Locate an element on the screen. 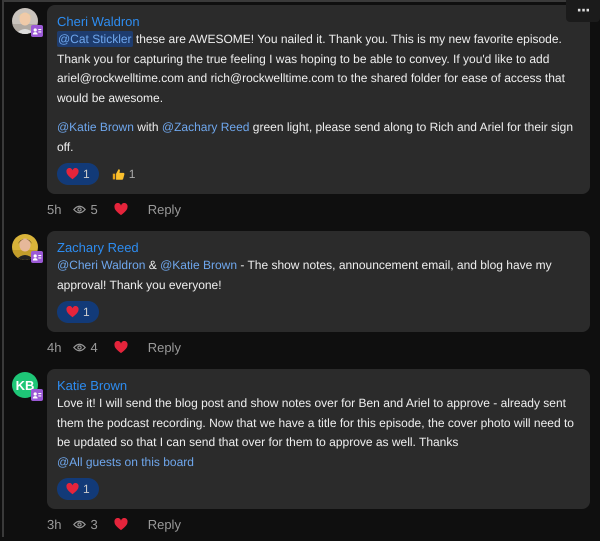 The height and width of the screenshot is (541, 600). comment-text: @Cat Stickler these are AWESOME! You nailed it. Thank you. This is my new favorite episode. Thank you for capturing the true feeling I was hoping to be able to convey. If you'd like to add ariel@rockwelltime.com and rich@rockwelltime.com to the shared folder for ease of access that would be awesome. is located at coordinates (311, 68).